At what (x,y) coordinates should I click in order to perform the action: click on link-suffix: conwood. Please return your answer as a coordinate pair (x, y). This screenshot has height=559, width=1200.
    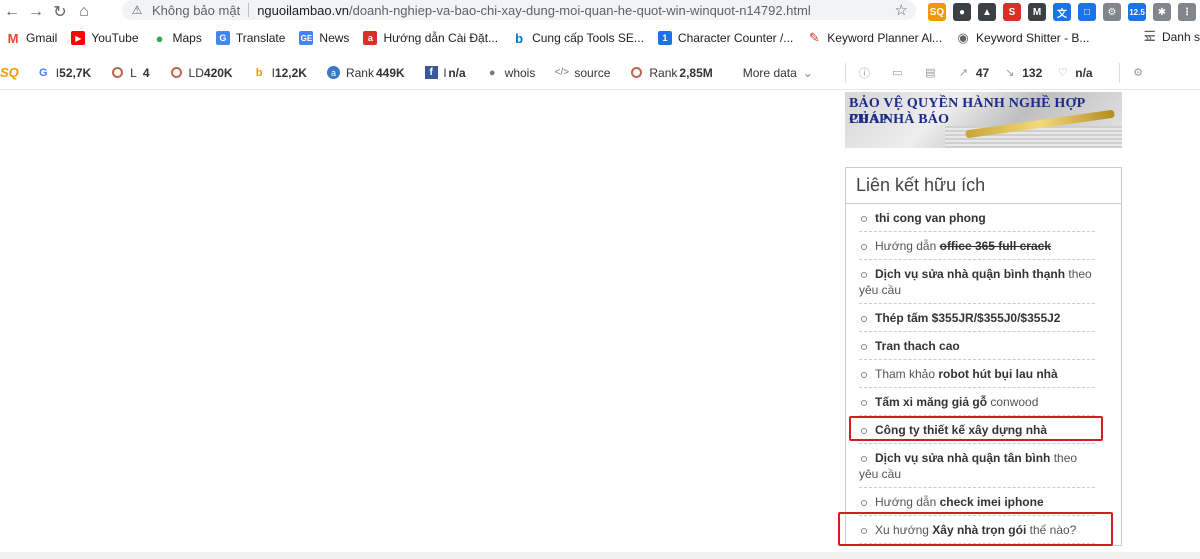
    Looking at the image, I should click on (1013, 402).